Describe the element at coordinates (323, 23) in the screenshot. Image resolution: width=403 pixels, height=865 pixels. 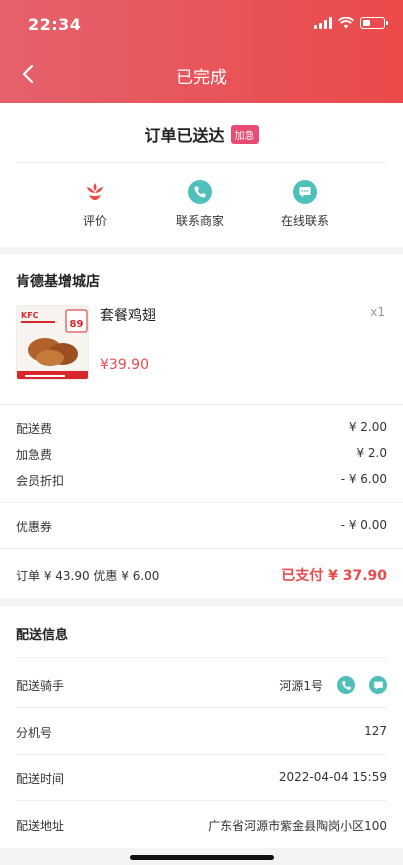
I see `signal-icon` at that location.